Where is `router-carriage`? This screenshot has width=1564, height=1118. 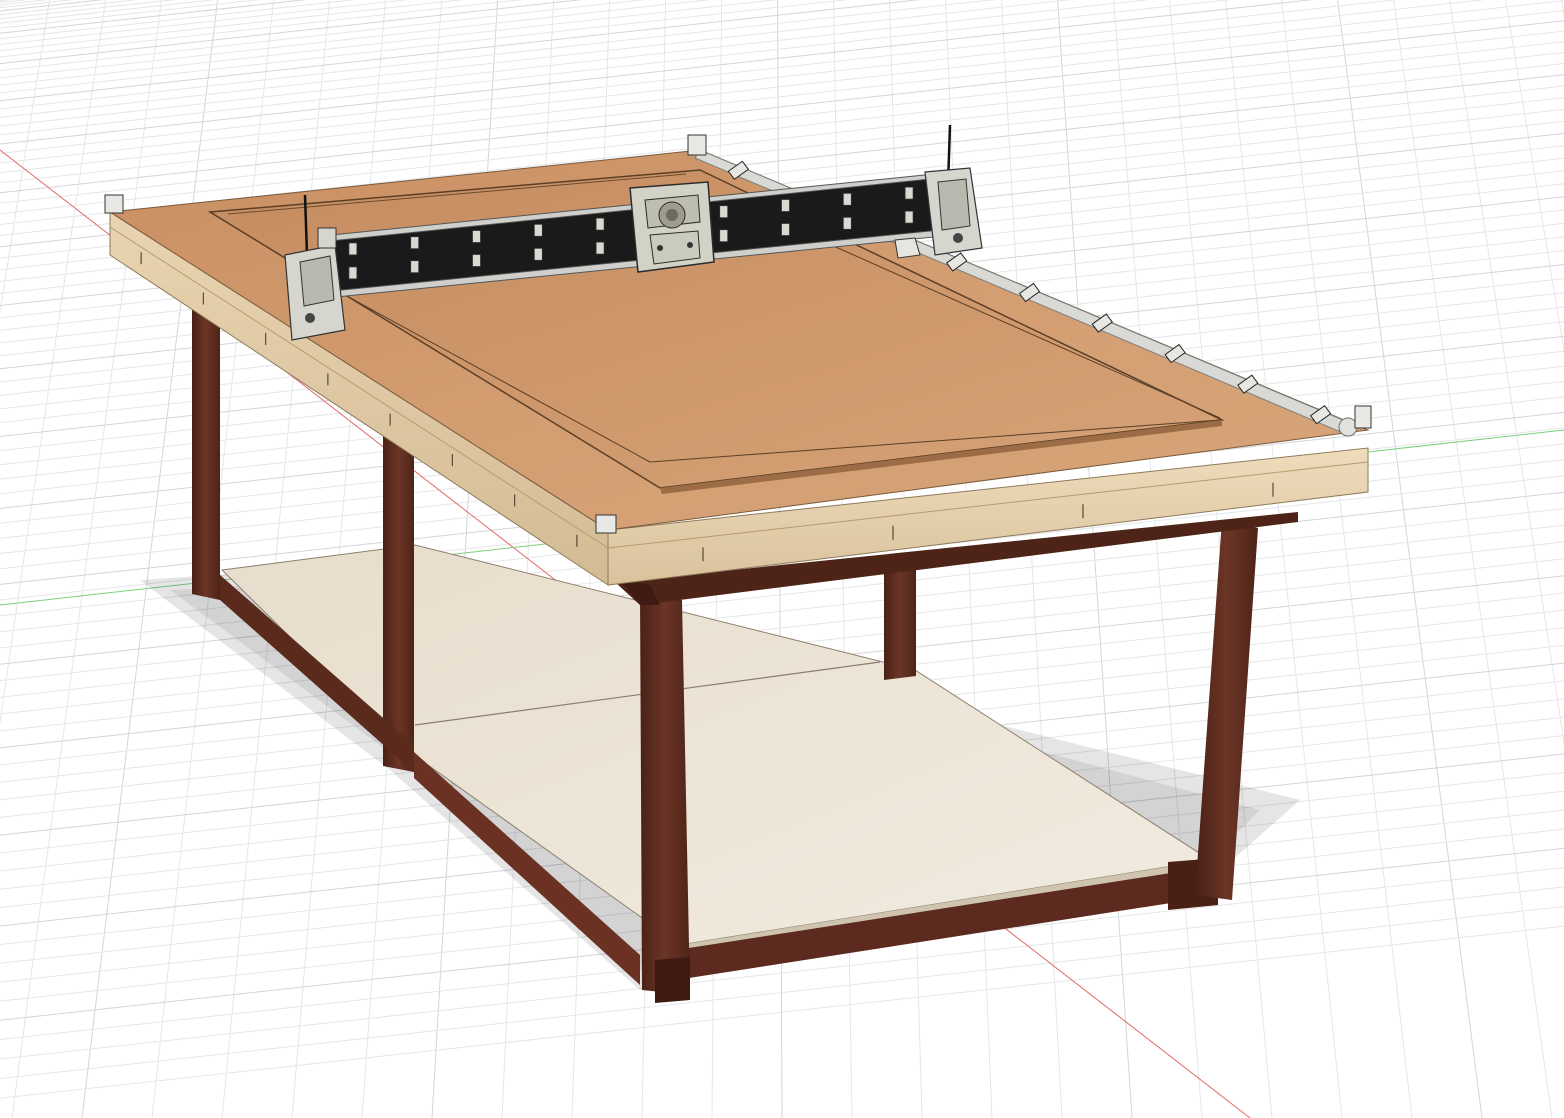 router-carriage is located at coordinates (672, 227).